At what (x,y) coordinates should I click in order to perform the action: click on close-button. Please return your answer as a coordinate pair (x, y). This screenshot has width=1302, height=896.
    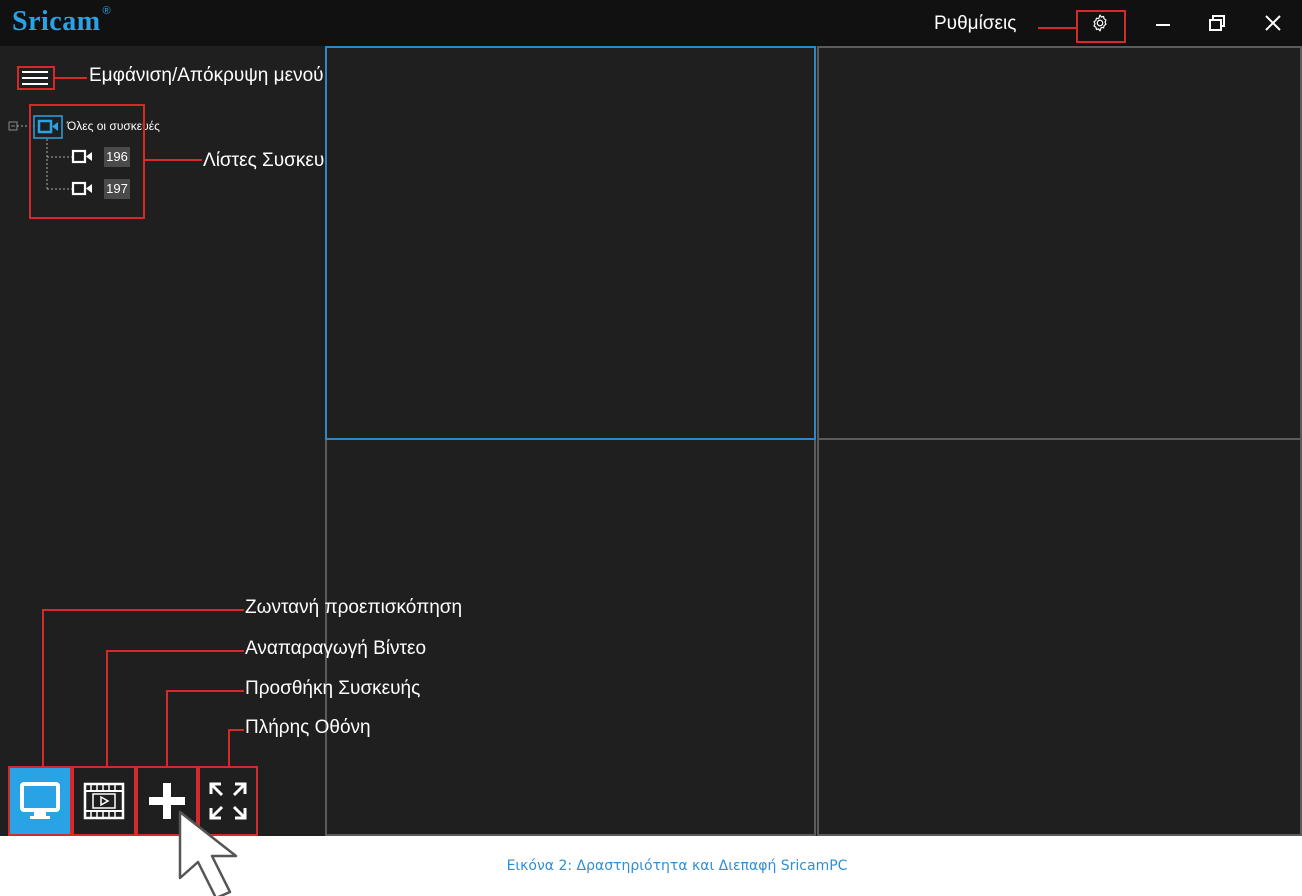
    Looking at the image, I should click on (1273, 23).